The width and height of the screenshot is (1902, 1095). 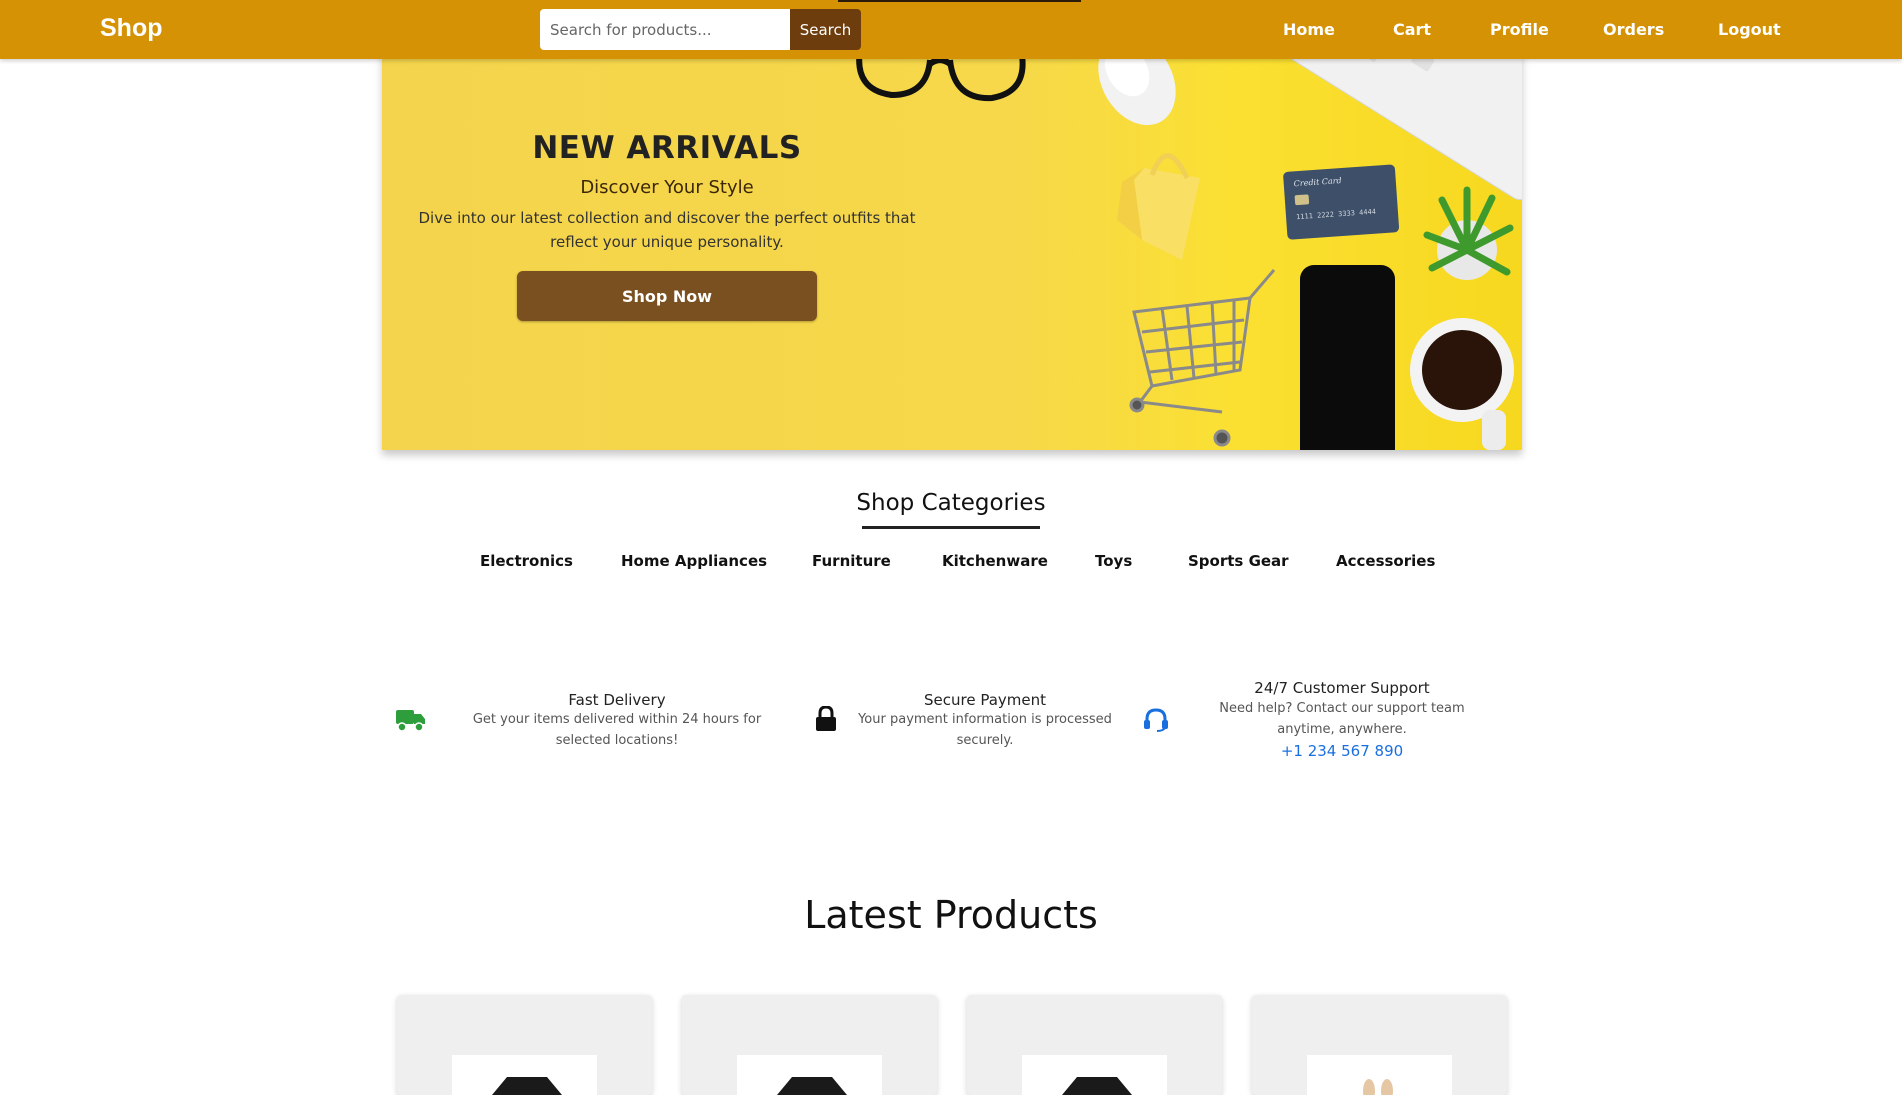 What do you see at coordinates (1238, 561) in the screenshot?
I see `category-sports-gear: Sports Gear` at bounding box center [1238, 561].